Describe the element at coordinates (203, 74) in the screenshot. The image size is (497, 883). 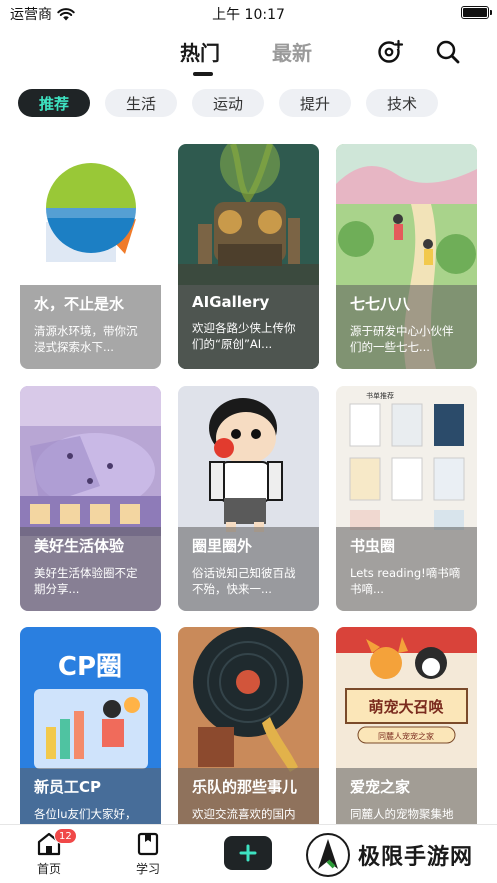
I see `tab-active-indicator` at that location.